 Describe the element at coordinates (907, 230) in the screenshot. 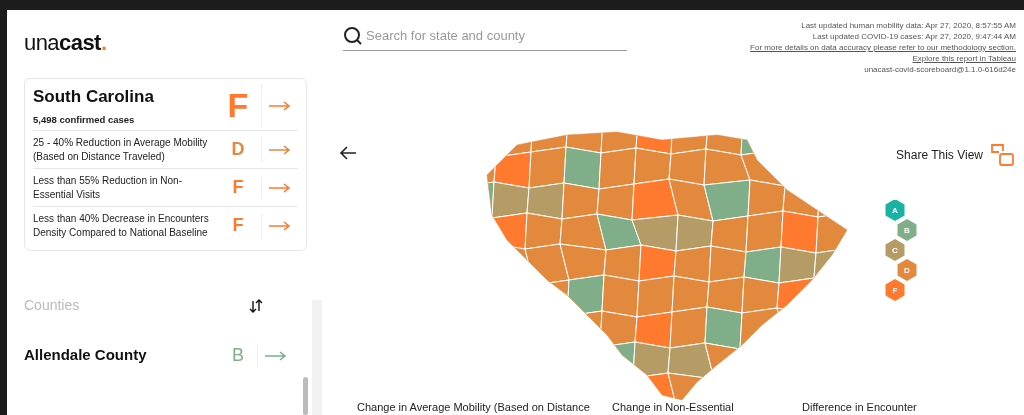

I see `grade-hexagon: B` at that location.